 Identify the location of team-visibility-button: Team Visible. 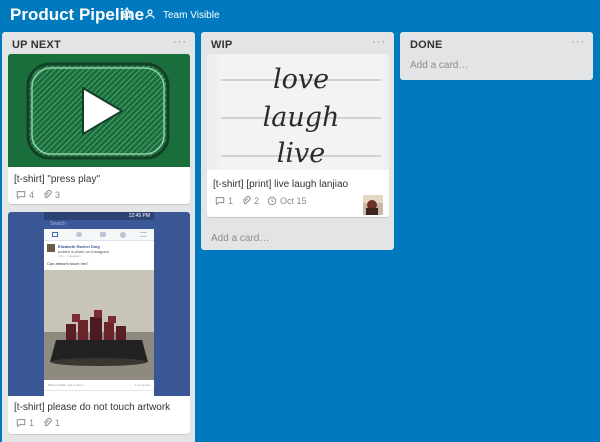
(182, 15).